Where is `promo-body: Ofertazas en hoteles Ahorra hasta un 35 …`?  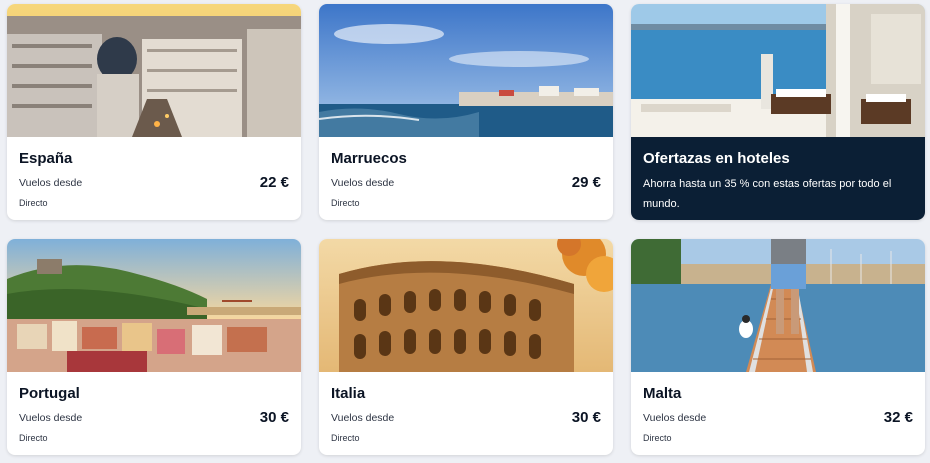
promo-body: Ofertazas en hoteles Ahorra hasta un 35 … is located at coordinates (778, 178).